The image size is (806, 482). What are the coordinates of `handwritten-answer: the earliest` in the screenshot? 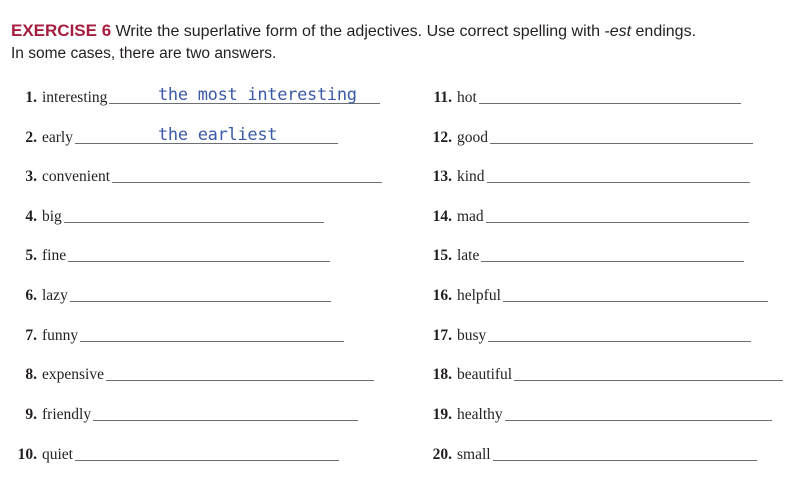 It's located at (218, 135).